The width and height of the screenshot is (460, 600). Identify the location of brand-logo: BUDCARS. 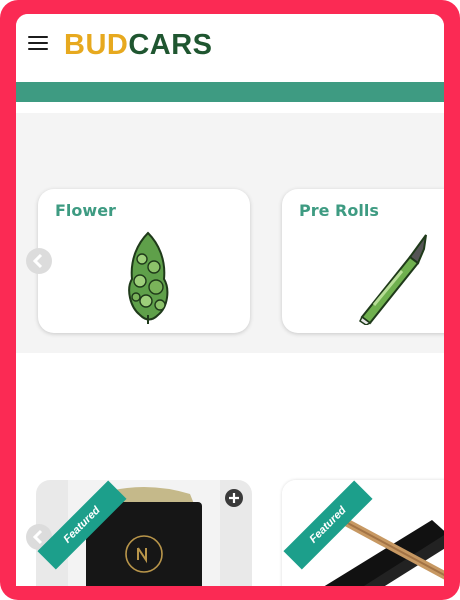
(138, 45).